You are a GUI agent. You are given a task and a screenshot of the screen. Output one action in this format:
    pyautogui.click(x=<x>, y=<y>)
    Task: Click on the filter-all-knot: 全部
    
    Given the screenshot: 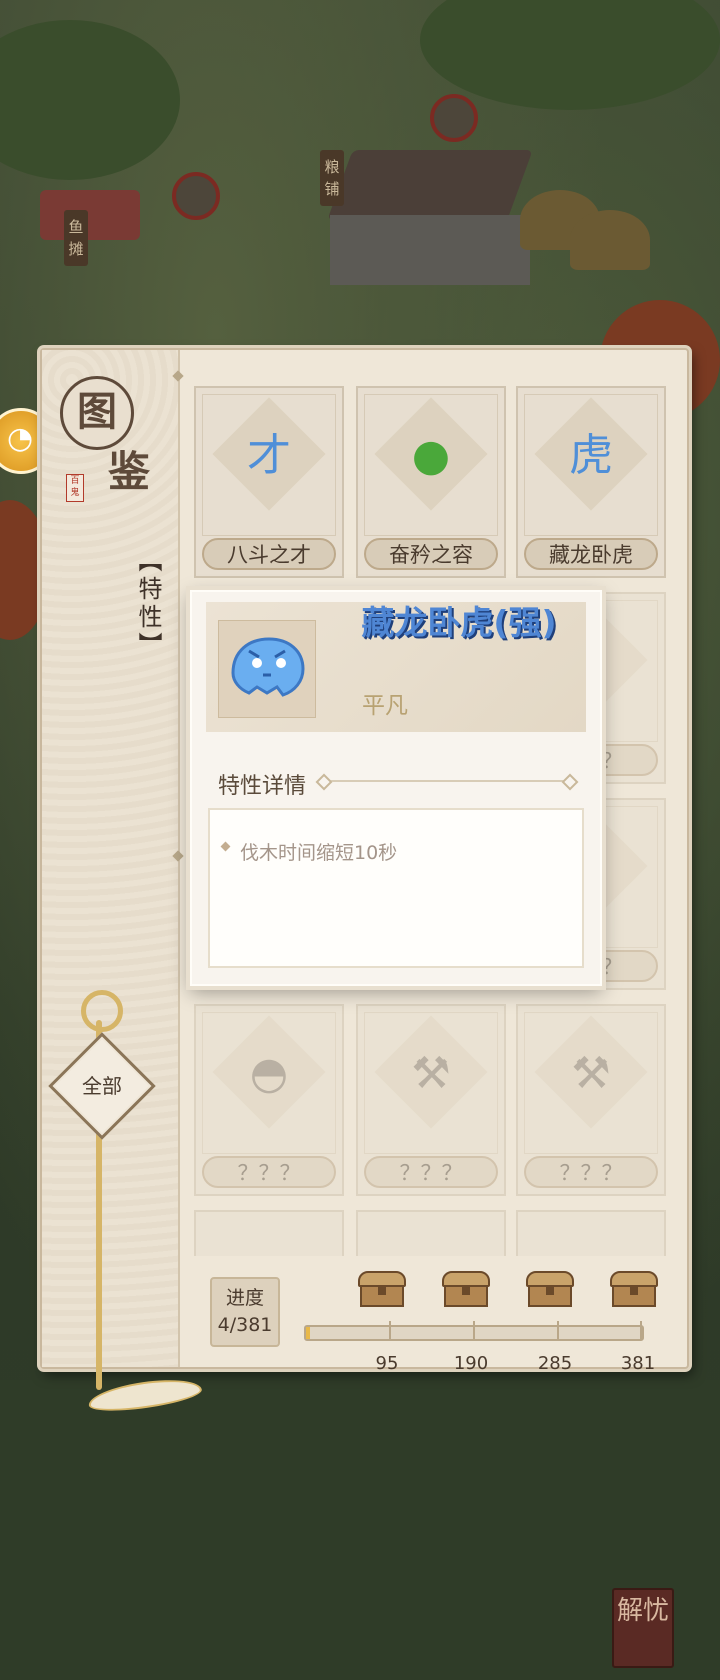 What is the action you would take?
    pyautogui.click(x=122, y=1203)
    